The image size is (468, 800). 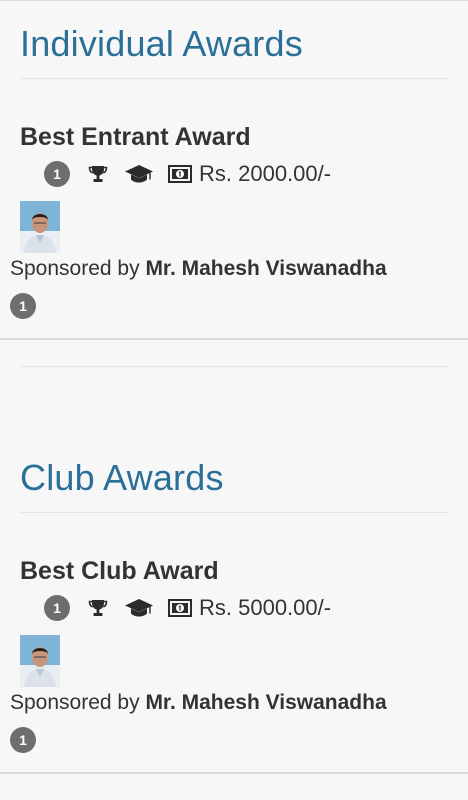 What do you see at coordinates (265, 607) in the screenshot?
I see `award-amount: Rs. 5000.00/-` at bounding box center [265, 607].